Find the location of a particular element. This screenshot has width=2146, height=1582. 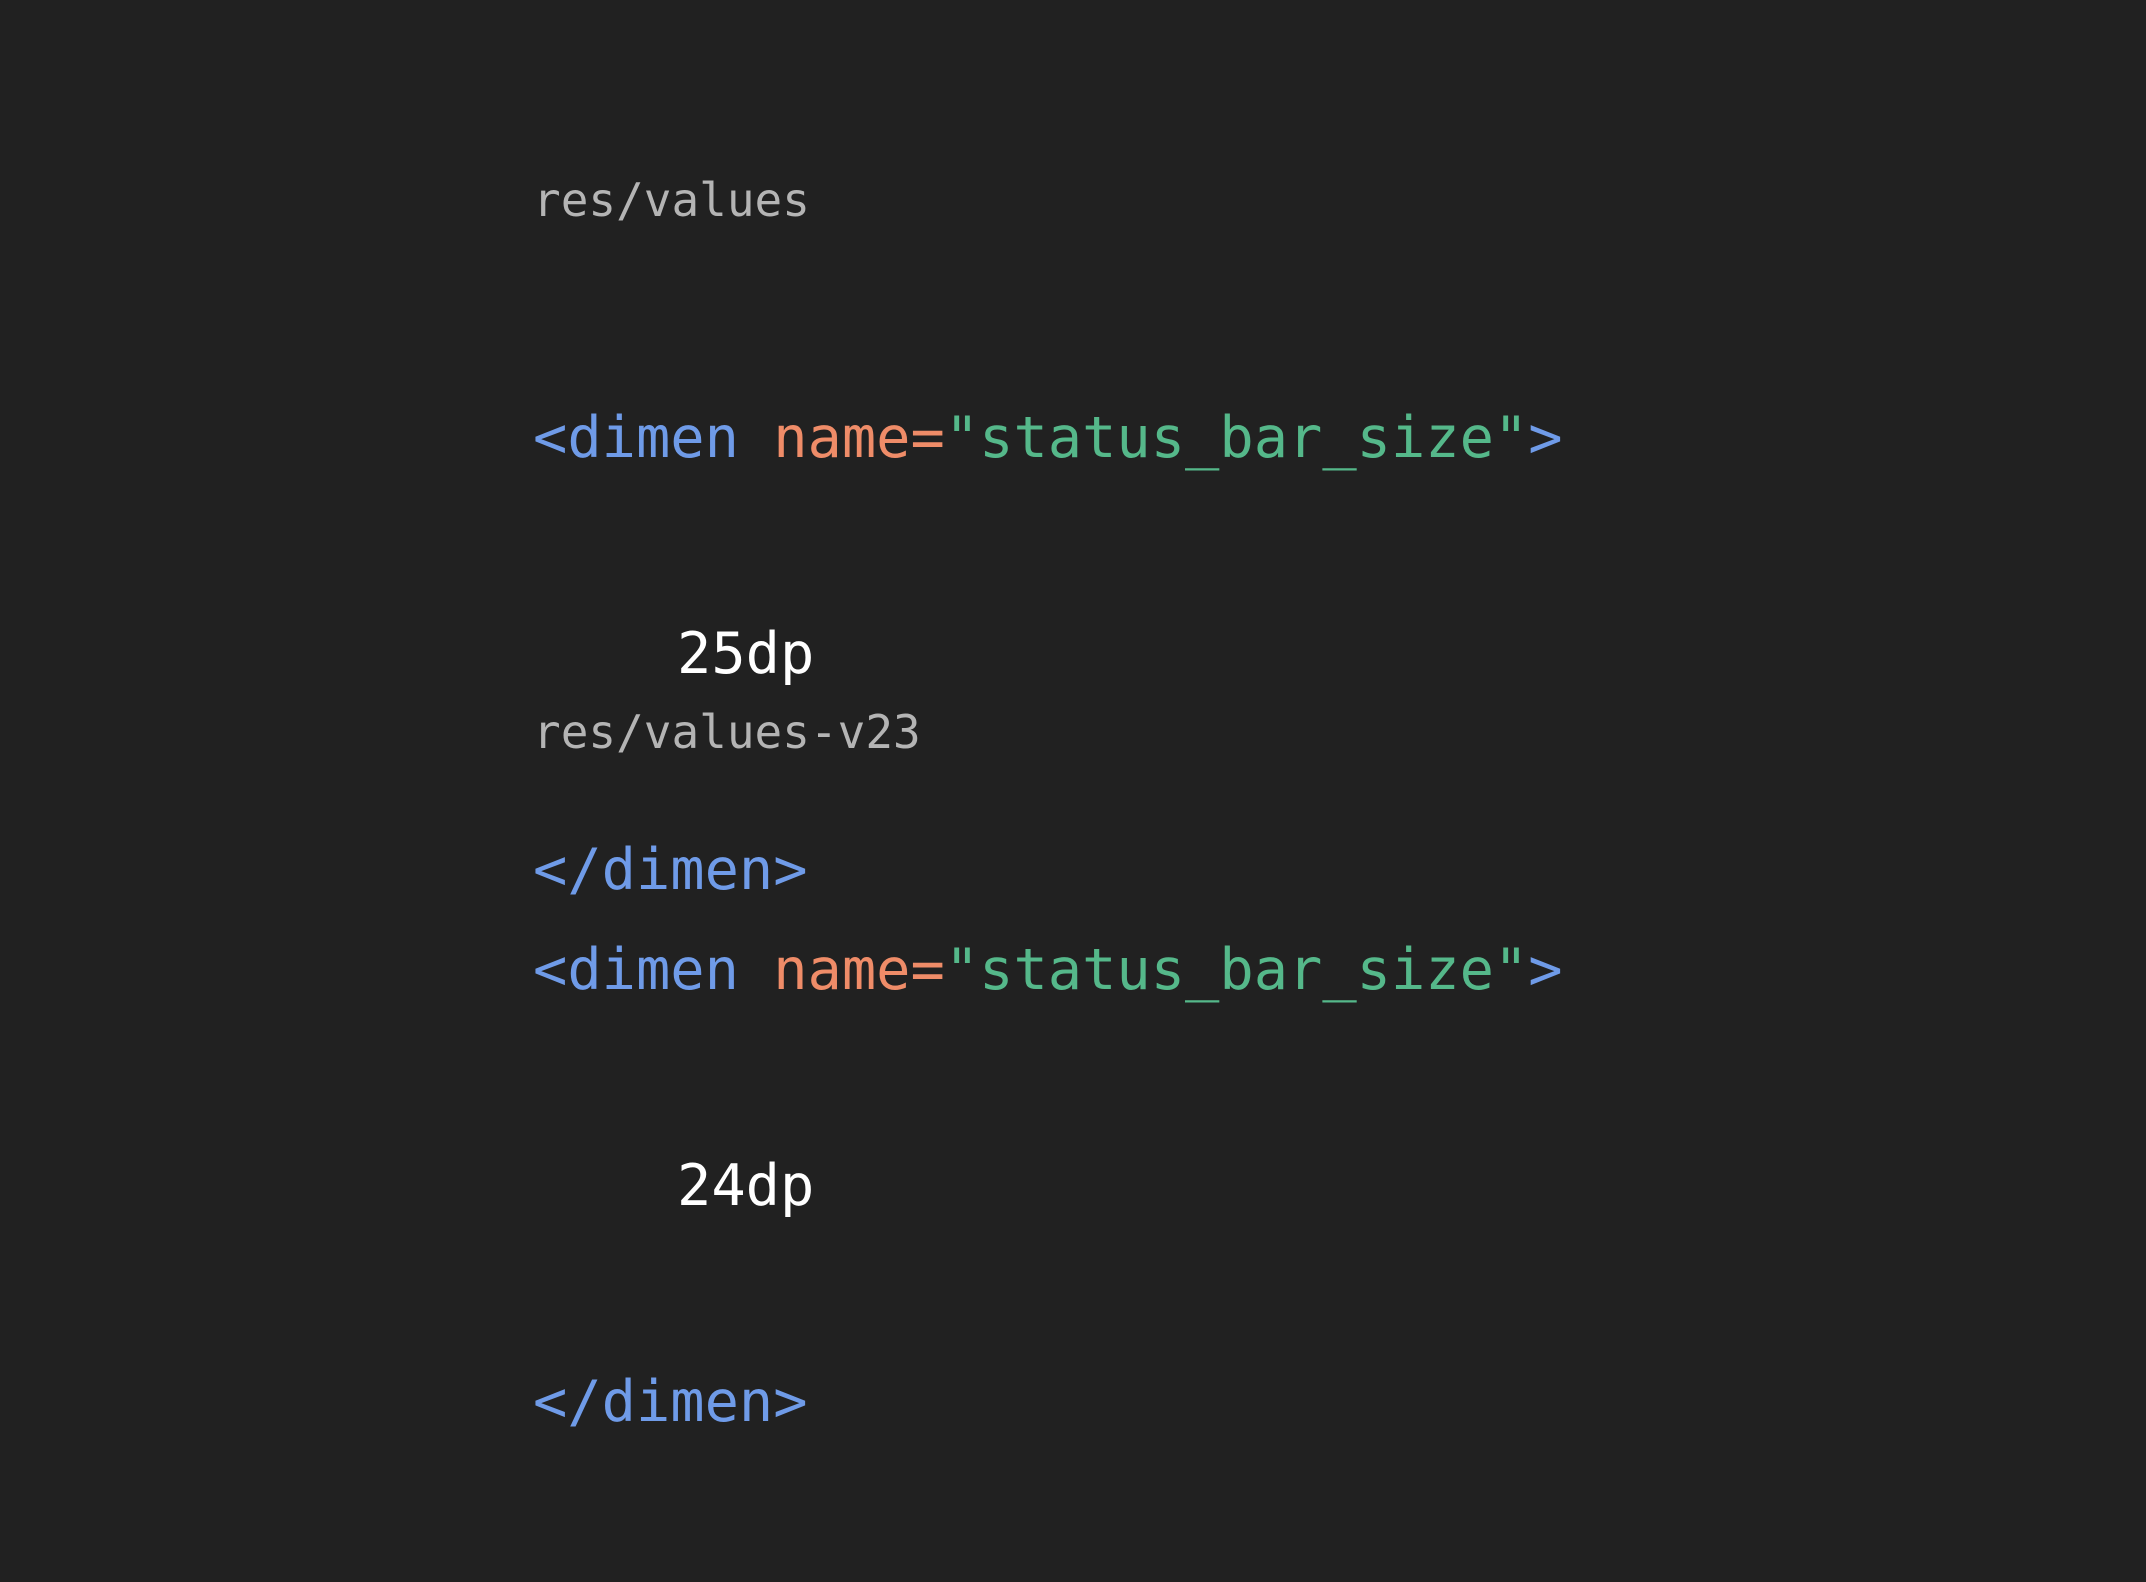

dimen-value: 25dp is located at coordinates (746, 654).